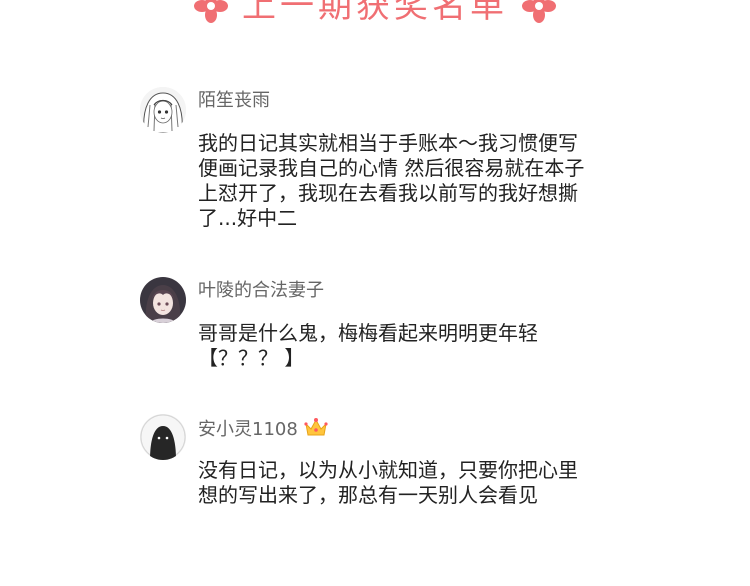  What do you see at coordinates (368, 345) in the screenshot?
I see `comment-text: 哥哥是什么鬼，梅梅看起来明明更年轻 【？？？ 】` at bounding box center [368, 345].